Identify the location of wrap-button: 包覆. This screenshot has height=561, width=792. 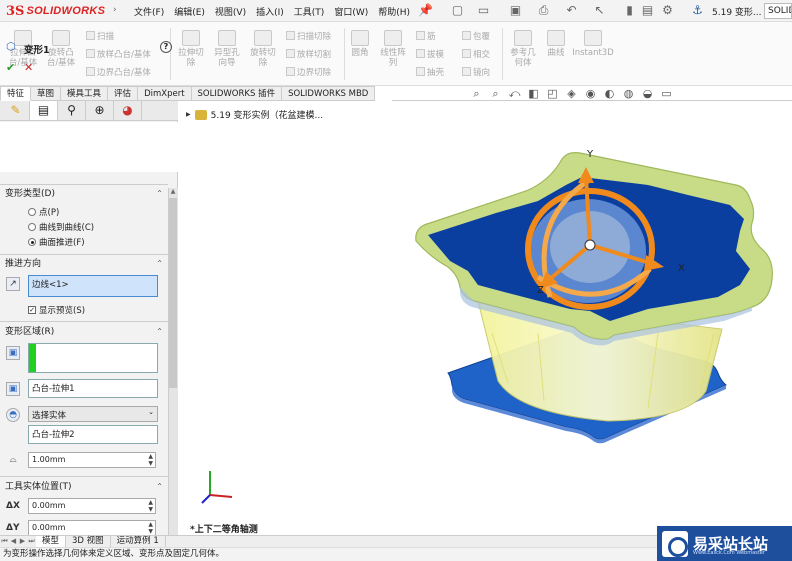
(476, 36).